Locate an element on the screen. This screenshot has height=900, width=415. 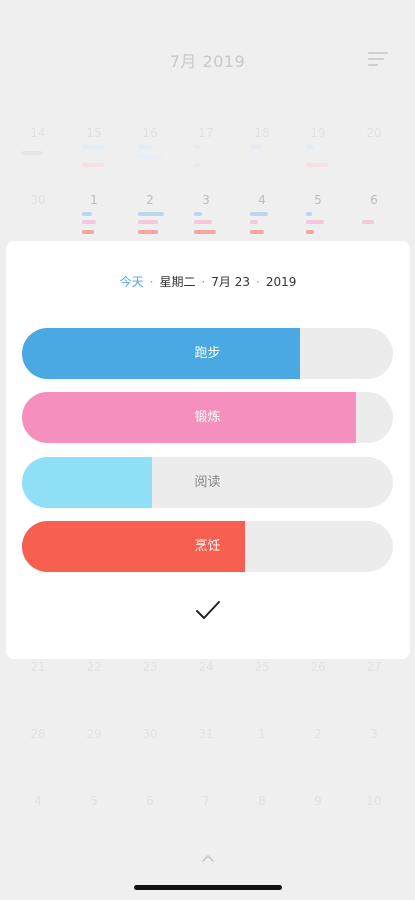
home-indicator is located at coordinates (208, 887).